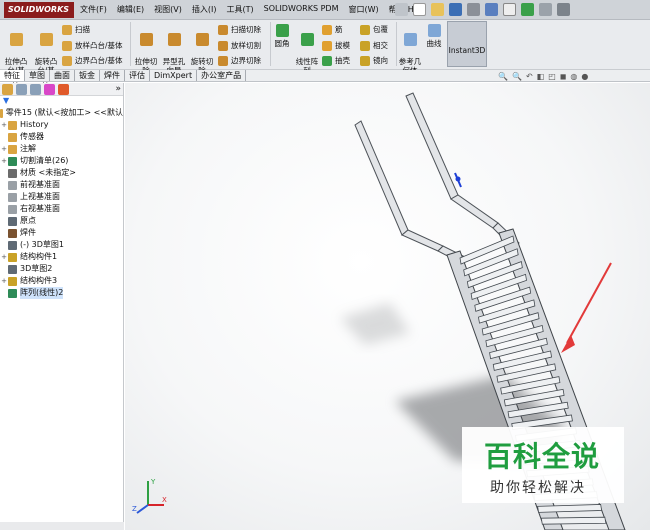  I want to click on rib-button: 筋, so click(332, 29).